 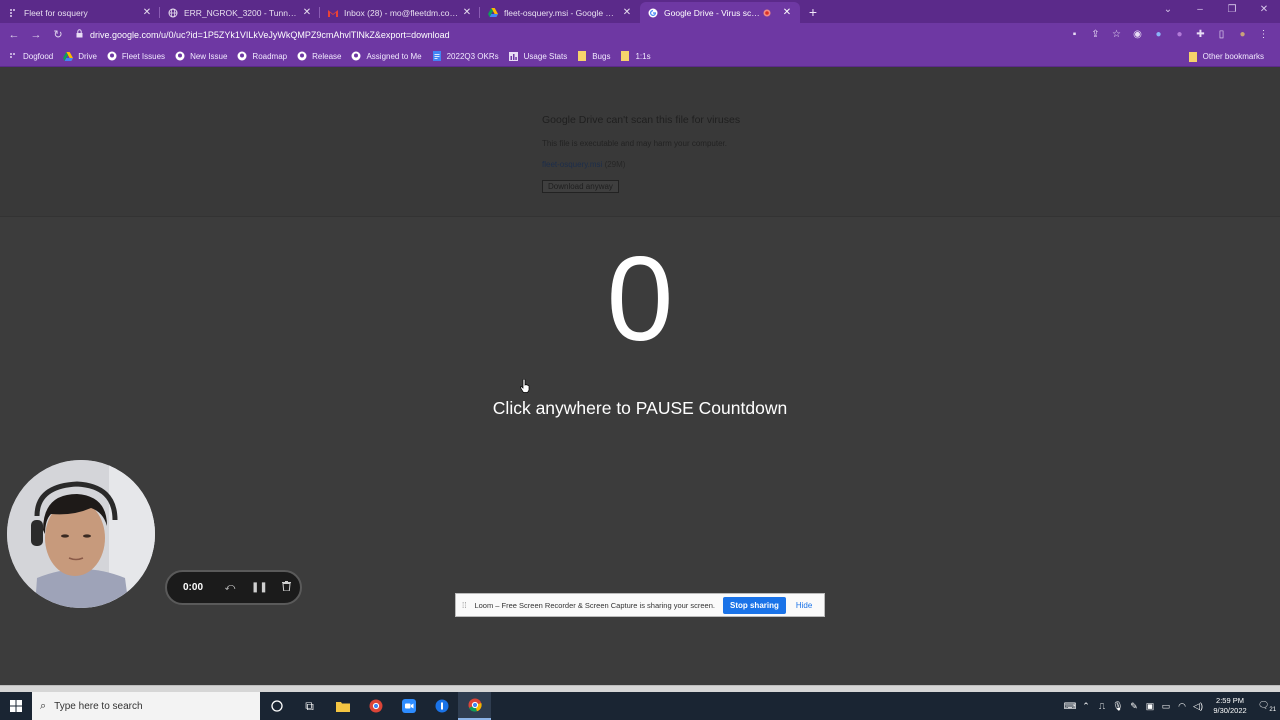 What do you see at coordinates (813, 12) in the screenshot?
I see `new-tab-button: +` at bounding box center [813, 12].